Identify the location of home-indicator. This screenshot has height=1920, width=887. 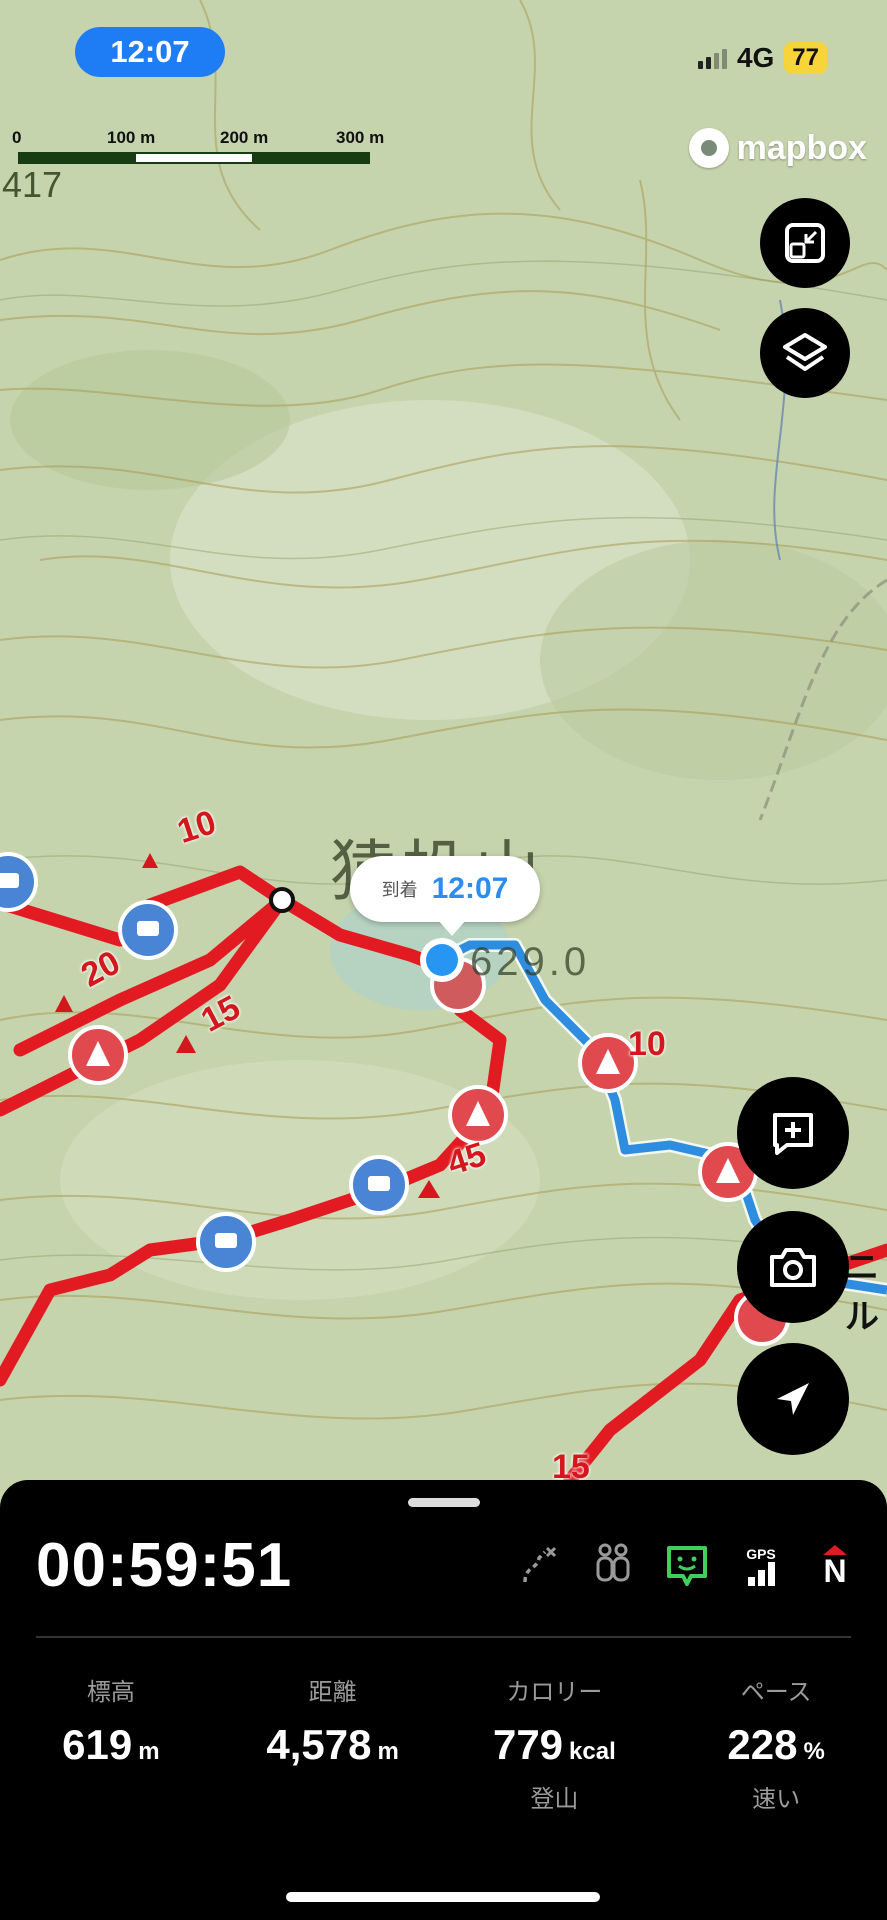
(443, 1897).